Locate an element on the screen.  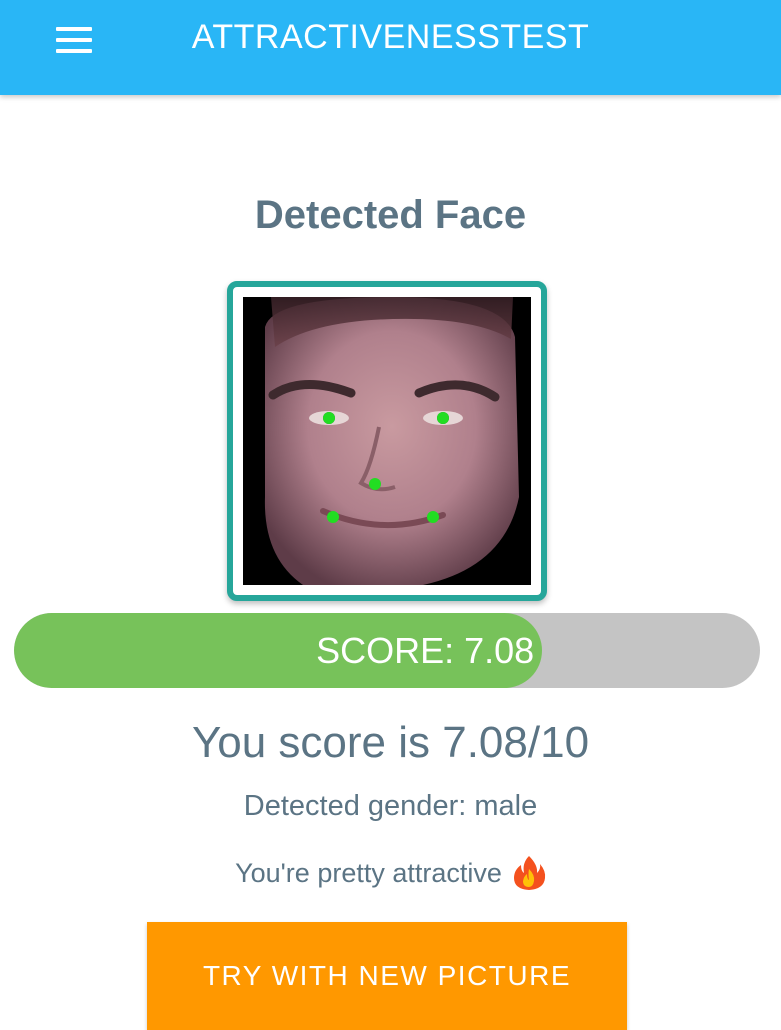
fire-icon is located at coordinates (529, 873).